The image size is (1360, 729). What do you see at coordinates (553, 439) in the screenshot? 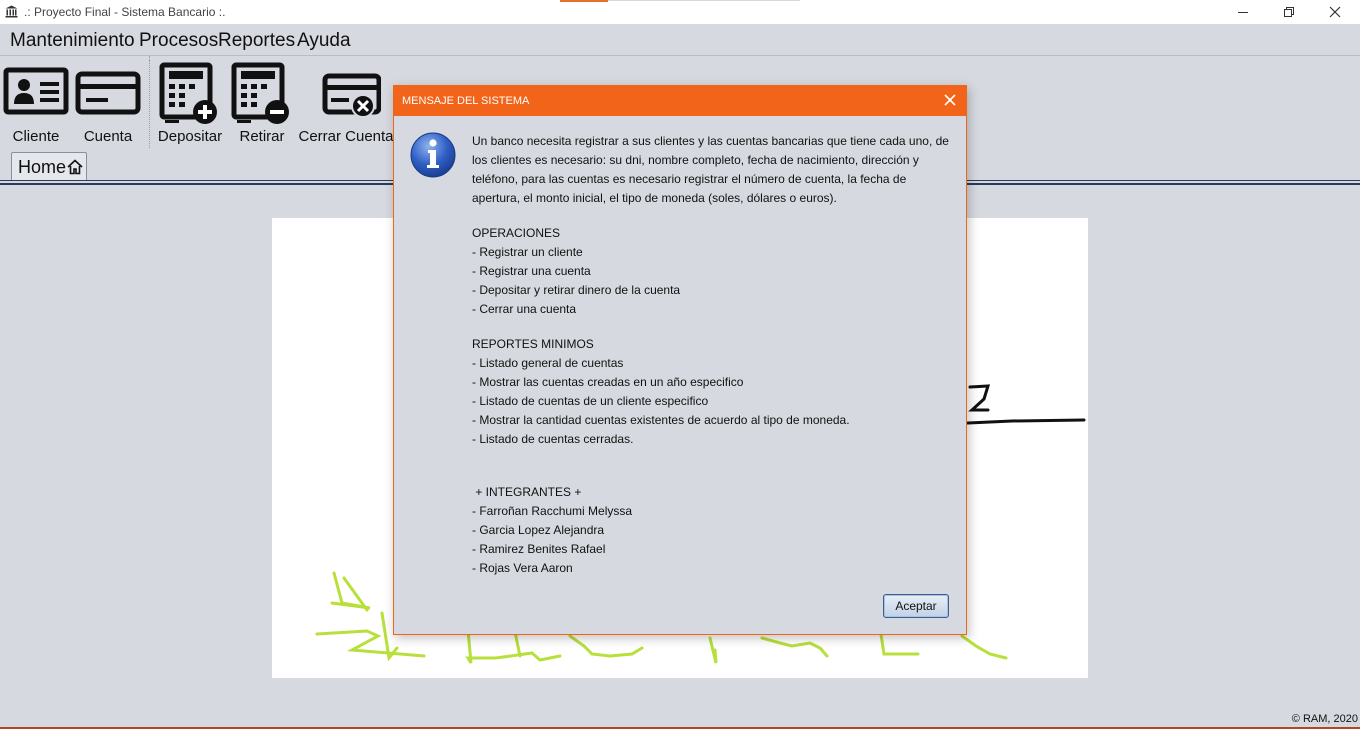
I see `reporte-item: - Listado de cuentas cerradas.` at bounding box center [553, 439].